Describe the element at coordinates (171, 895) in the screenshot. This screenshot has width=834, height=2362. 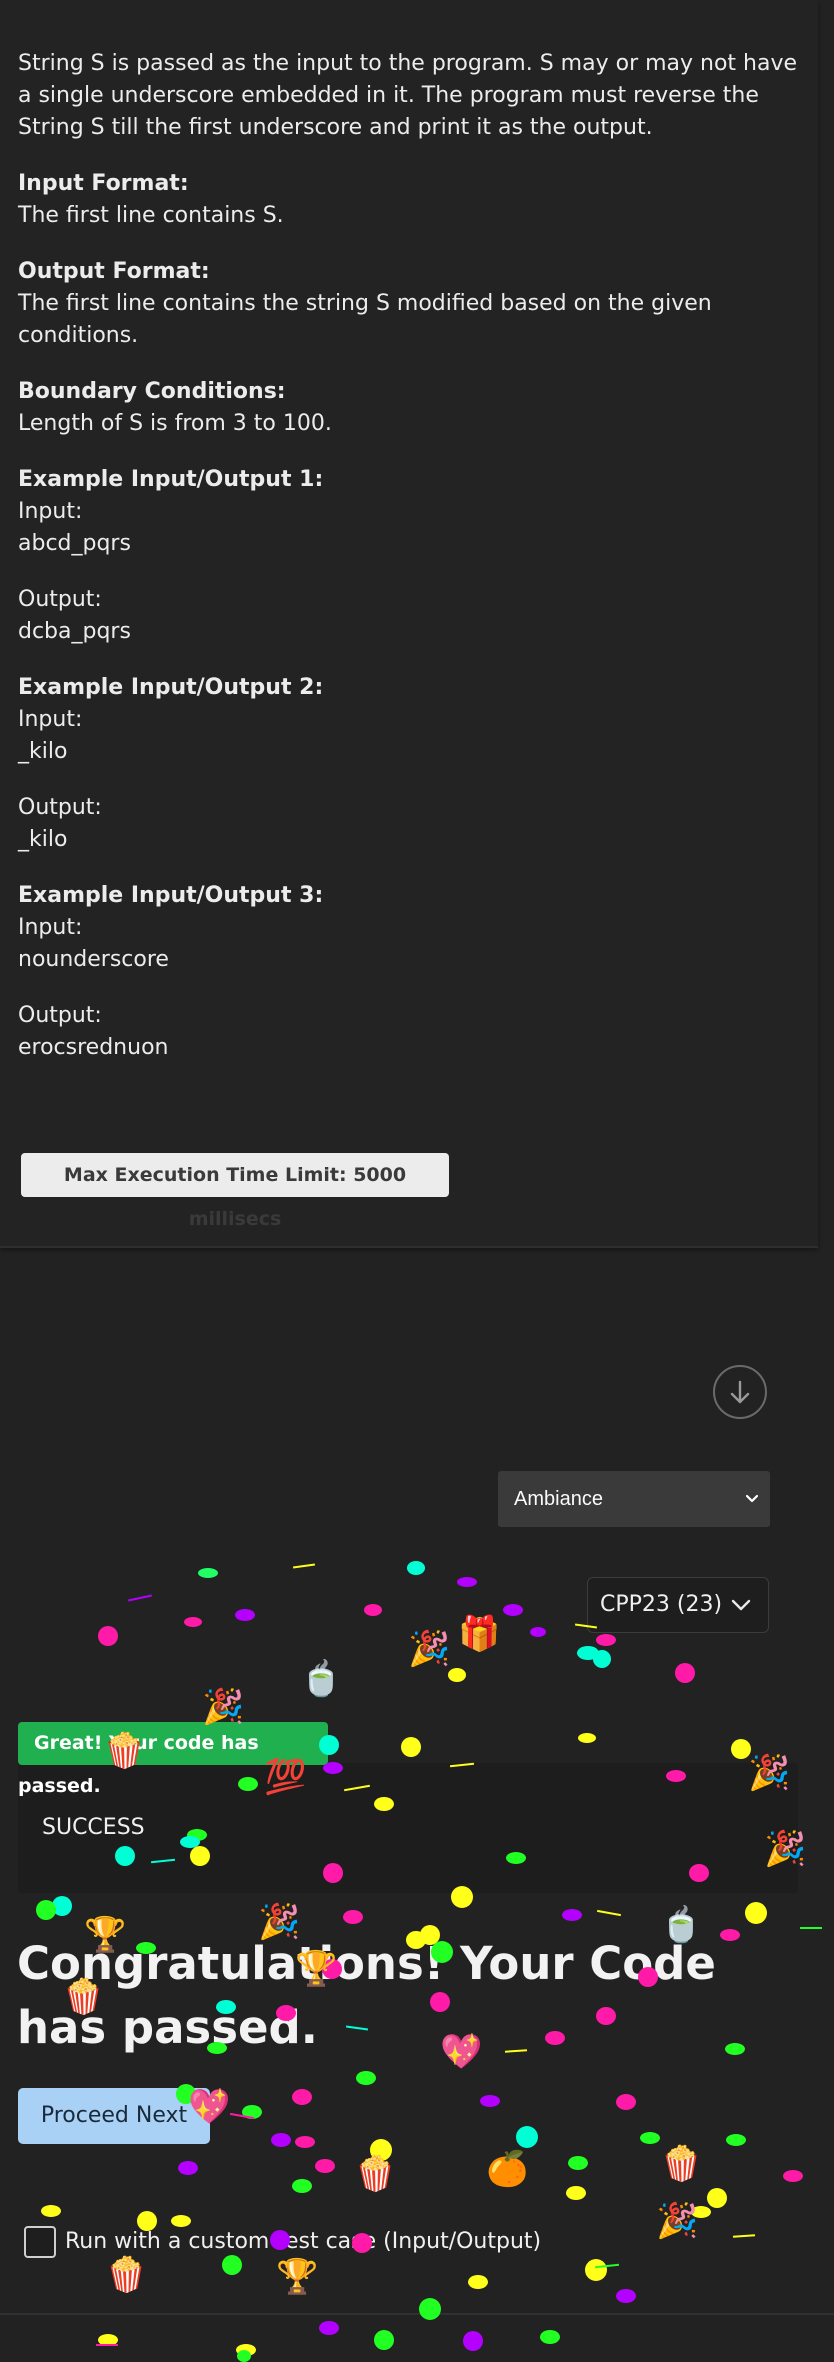
I see `example-heading: Example Input/Output 3:` at that location.